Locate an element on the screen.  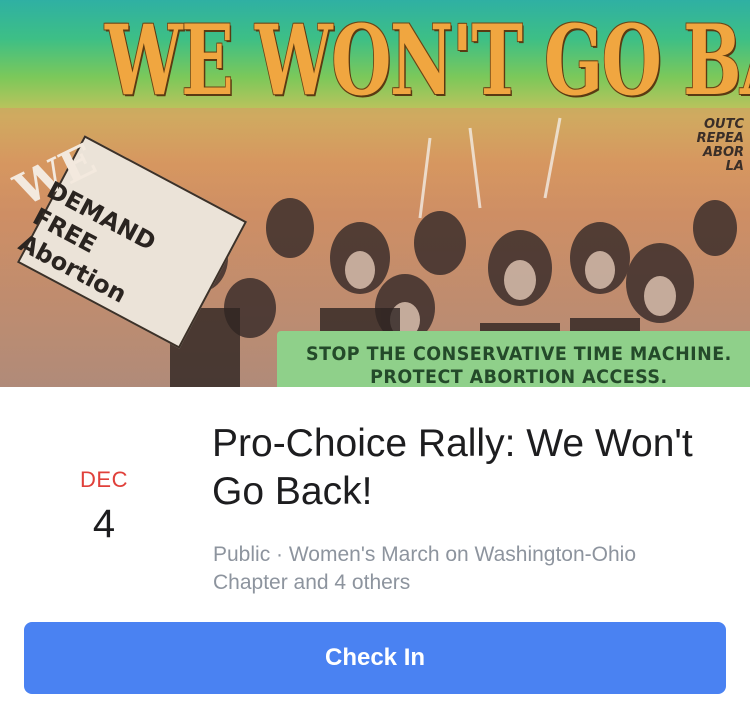
event-title: Pro-Choice Rally: We Won't Go Back! is located at coordinates (452, 467).